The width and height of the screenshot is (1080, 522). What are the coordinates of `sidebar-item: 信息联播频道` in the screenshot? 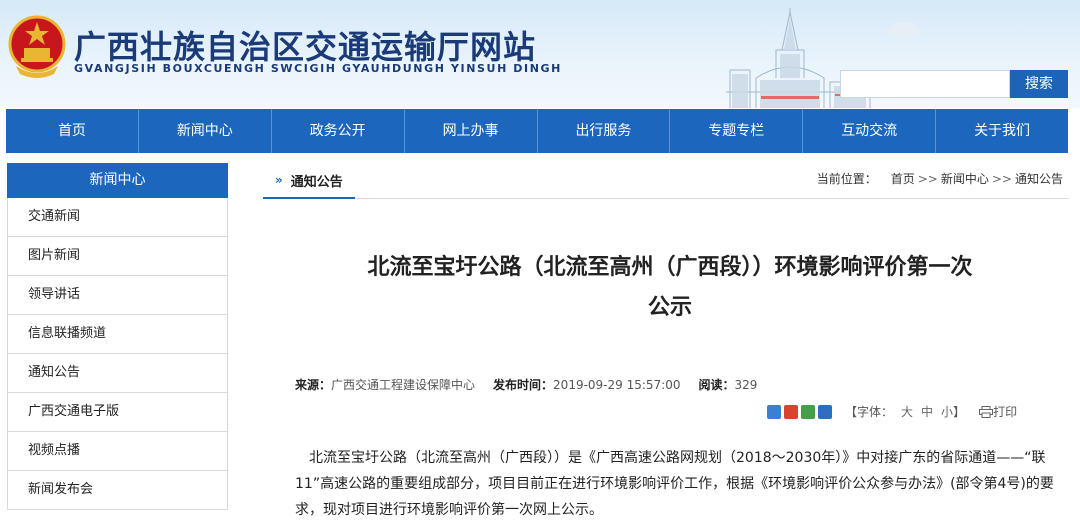 It's located at (117, 334).